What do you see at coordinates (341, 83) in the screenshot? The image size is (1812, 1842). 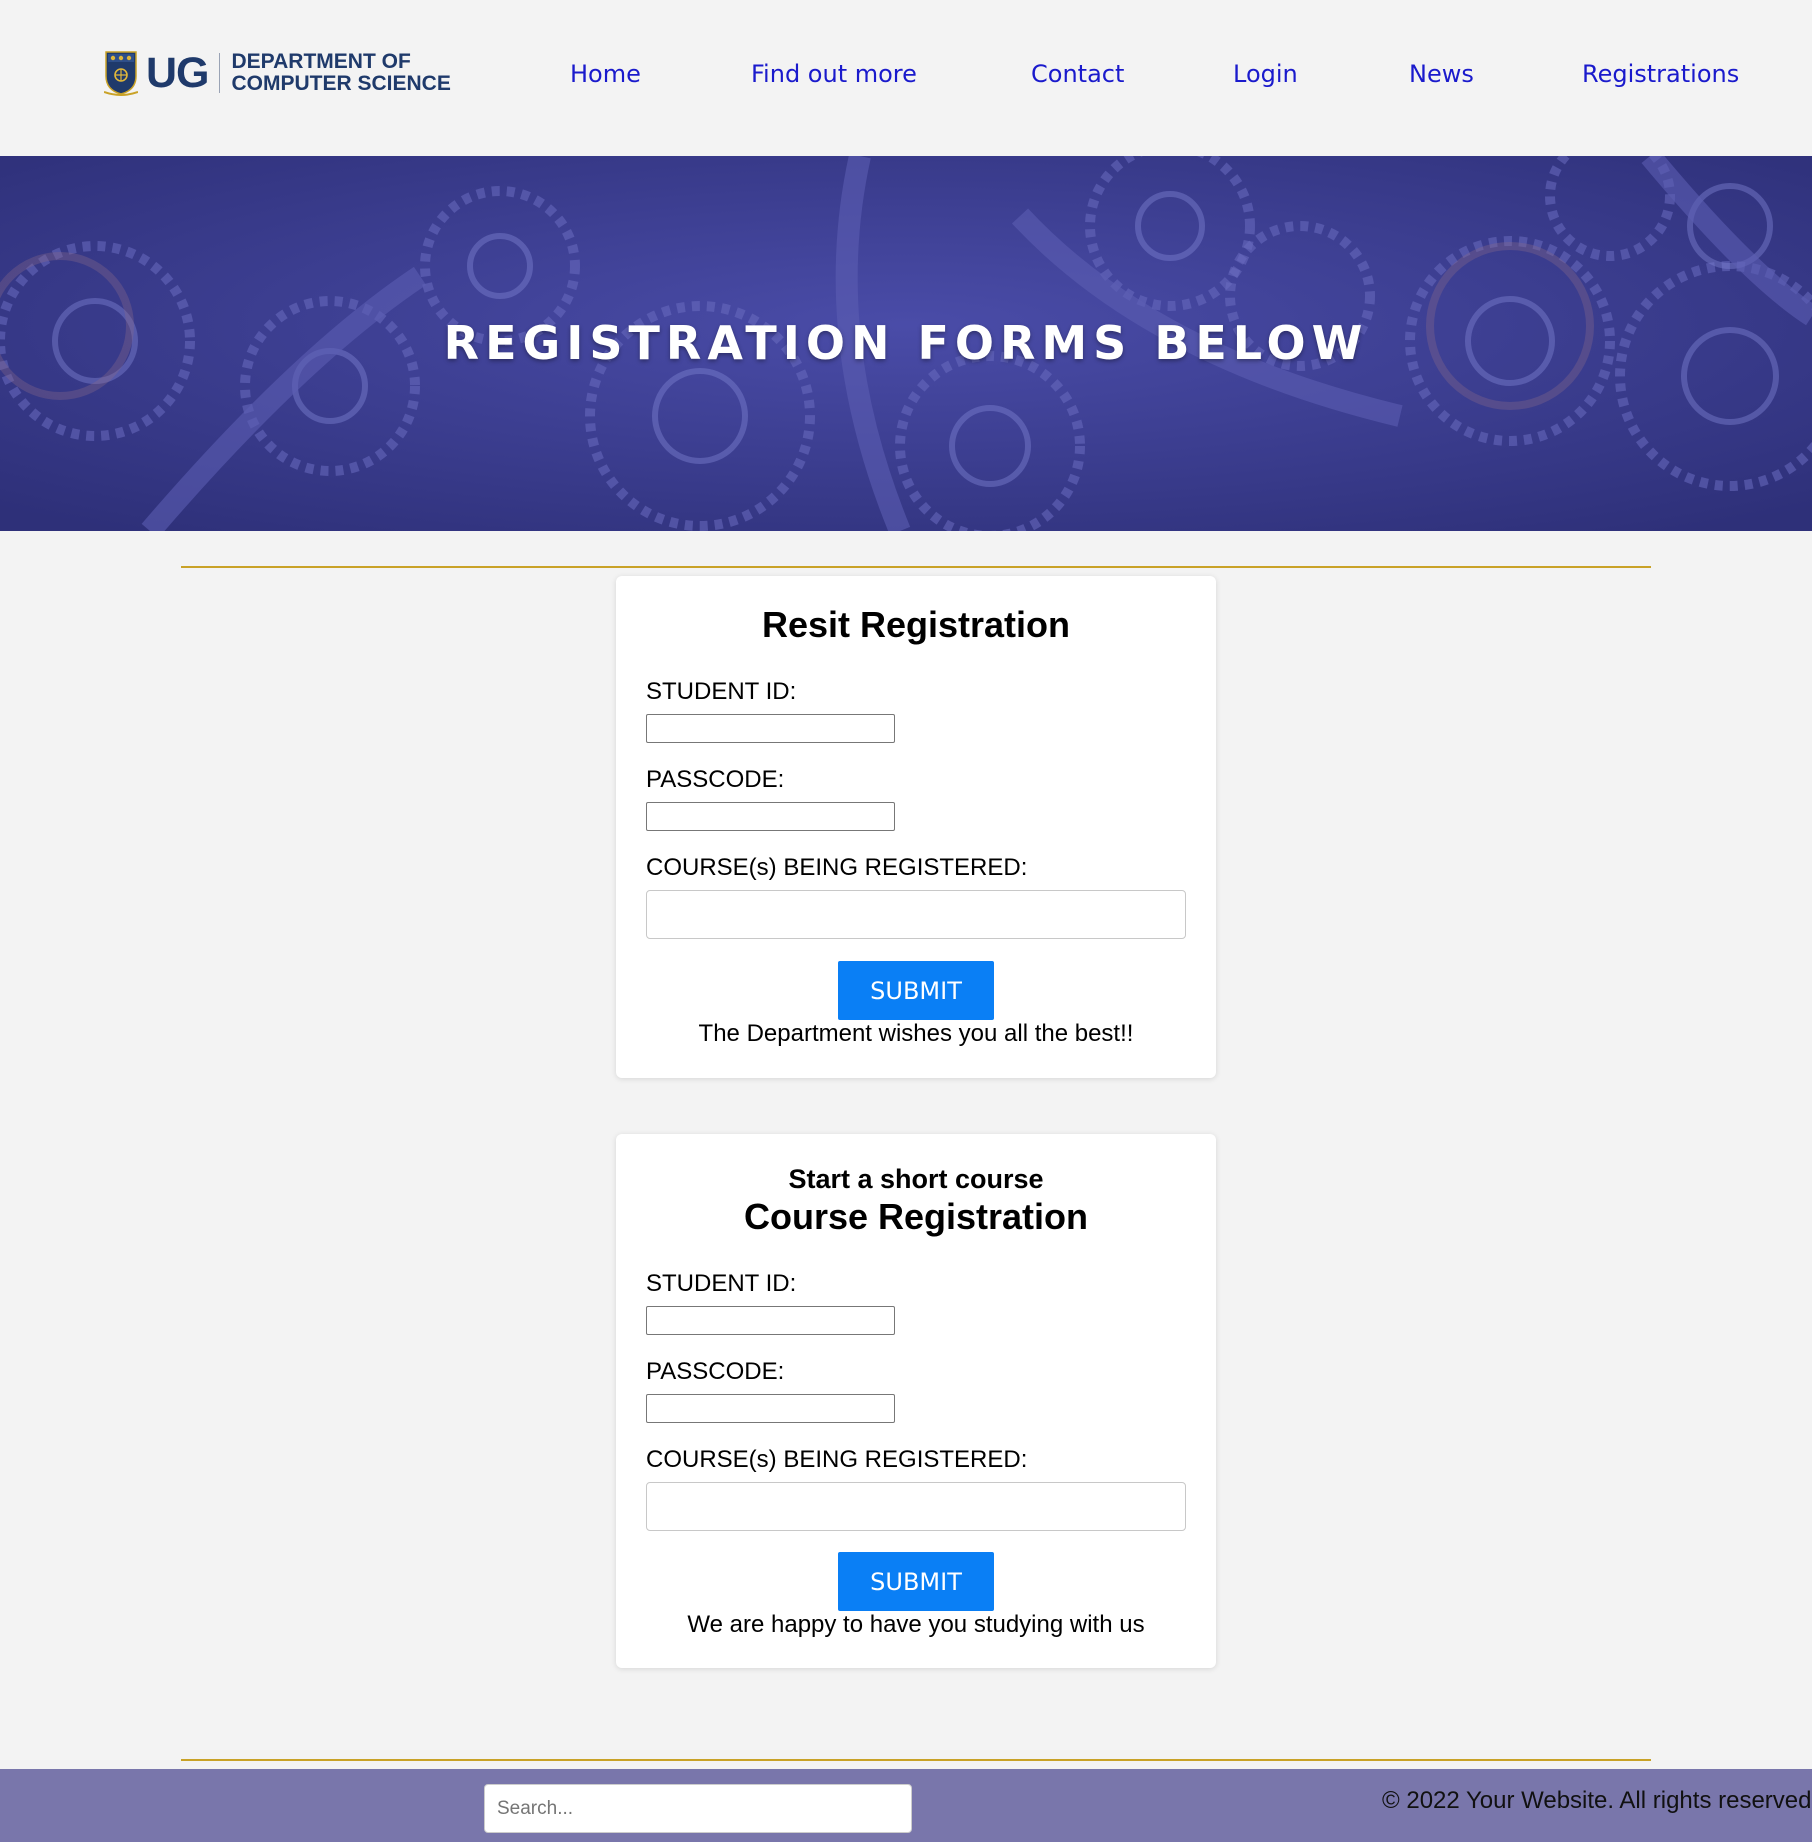 I see `logo-line-2: COMPUTER SCIENCE` at bounding box center [341, 83].